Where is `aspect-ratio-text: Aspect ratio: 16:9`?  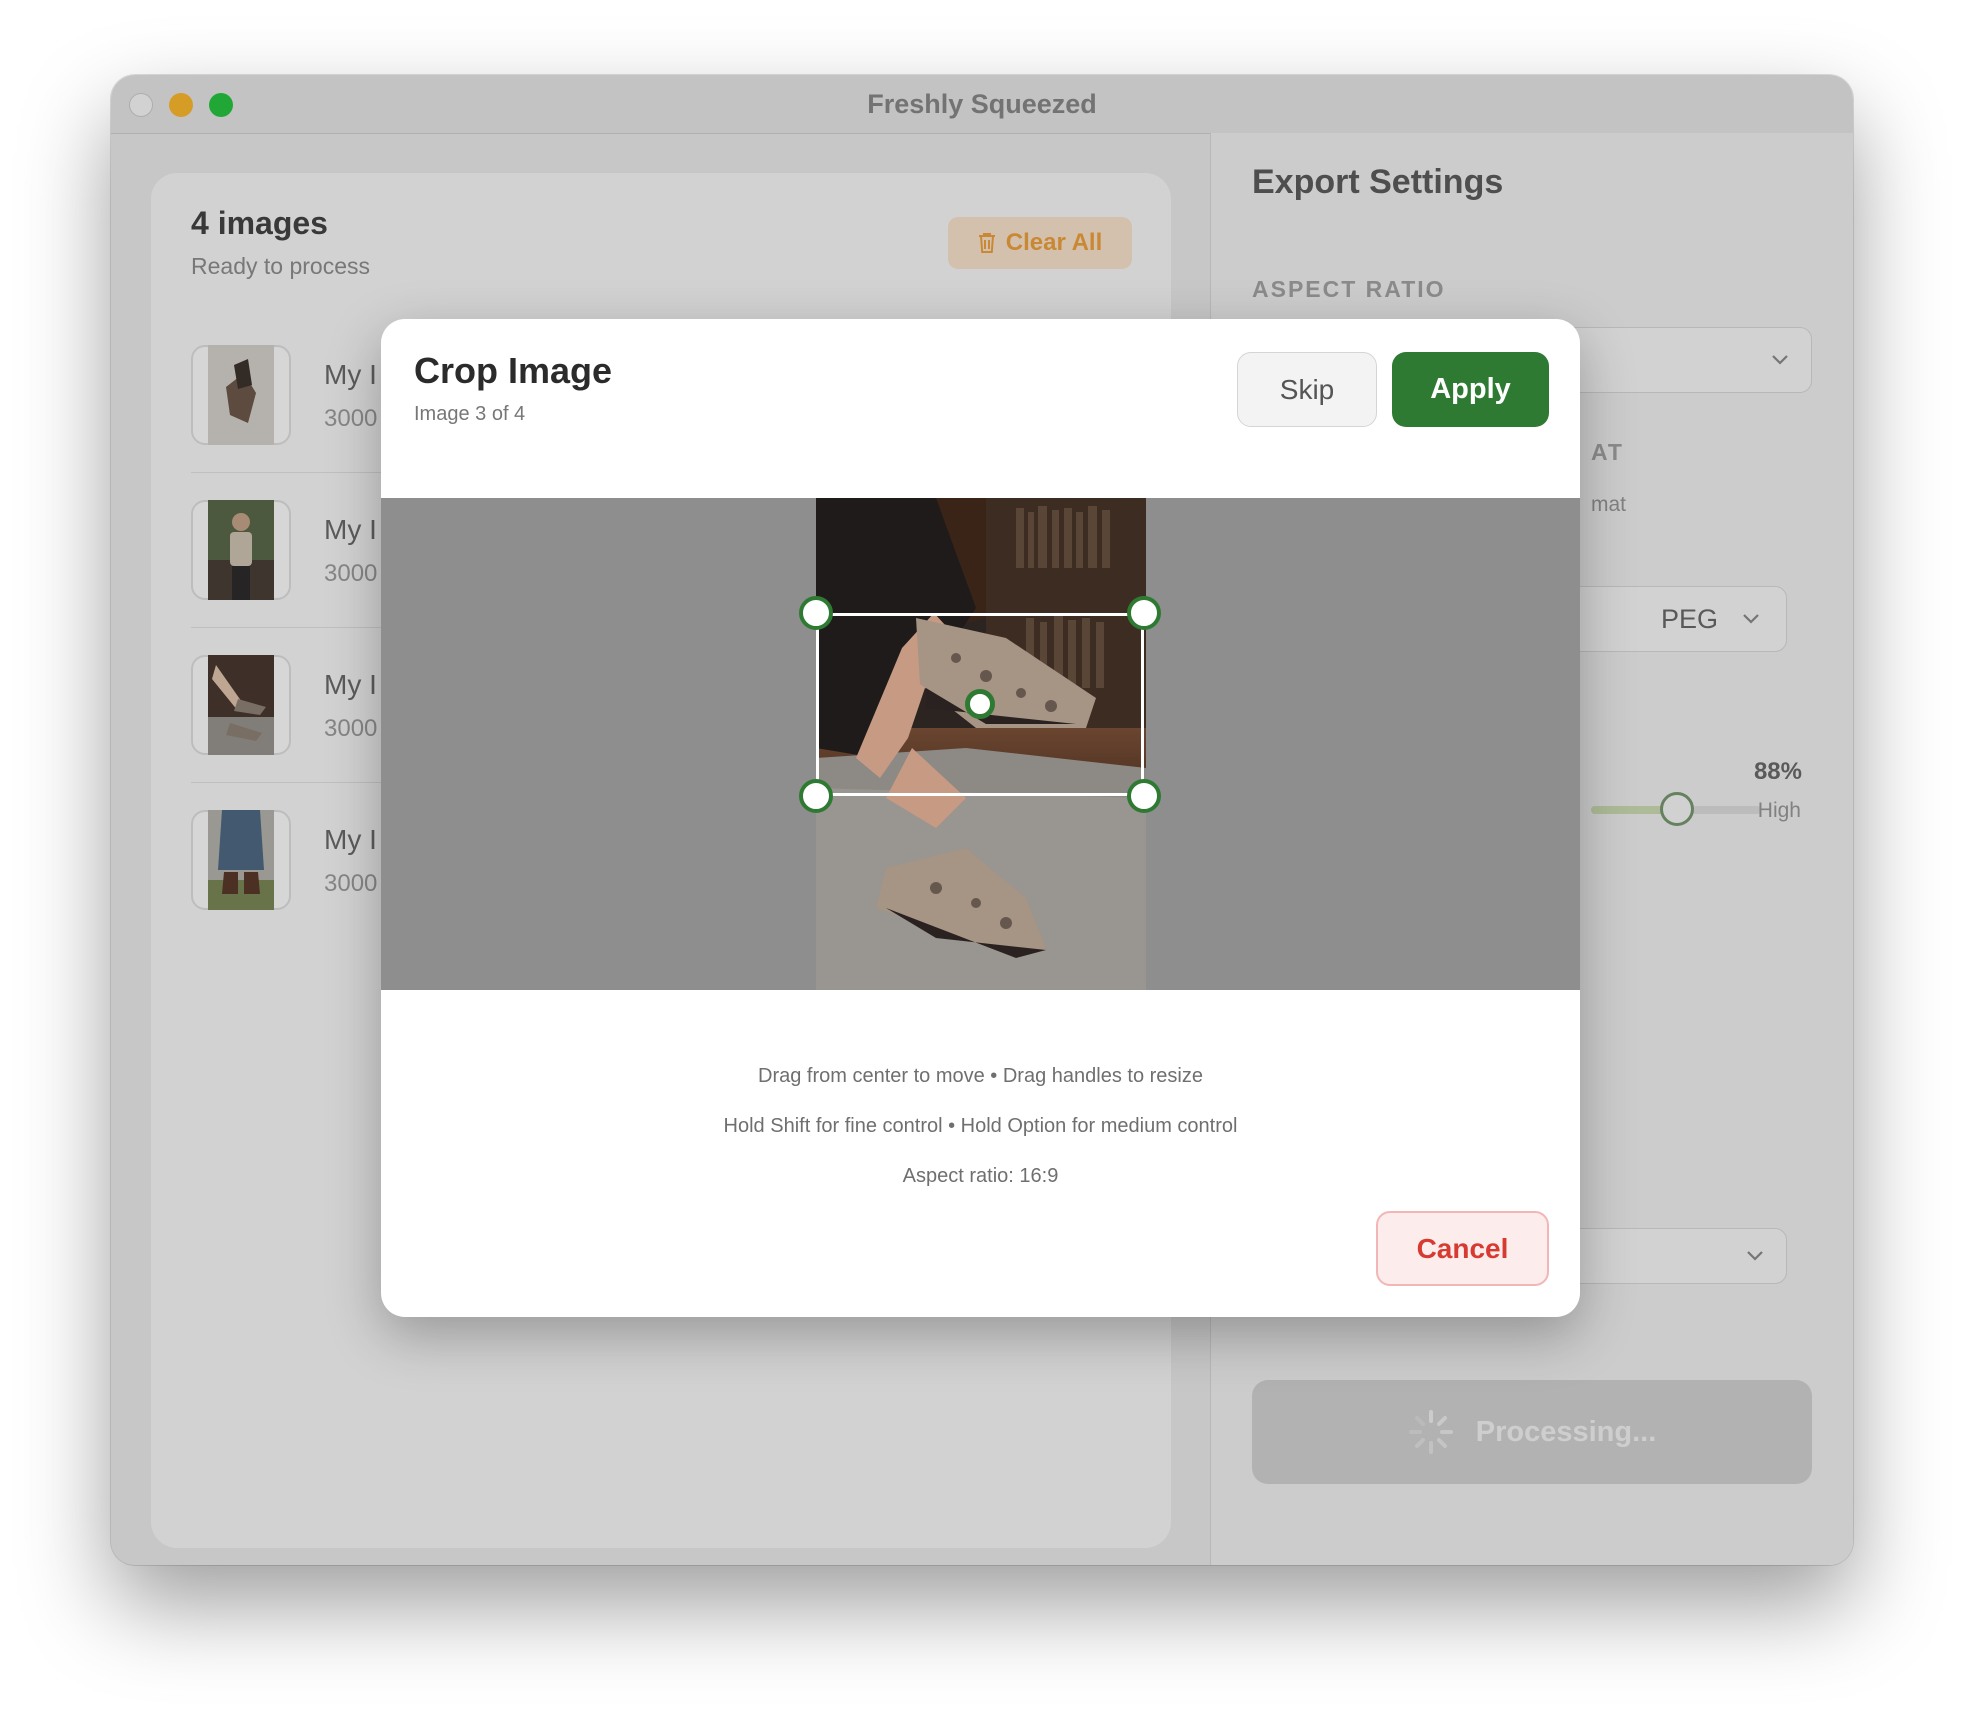
aspect-ratio-text: Aspect ratio: 16:9 is located at coordinates (980, 1176).